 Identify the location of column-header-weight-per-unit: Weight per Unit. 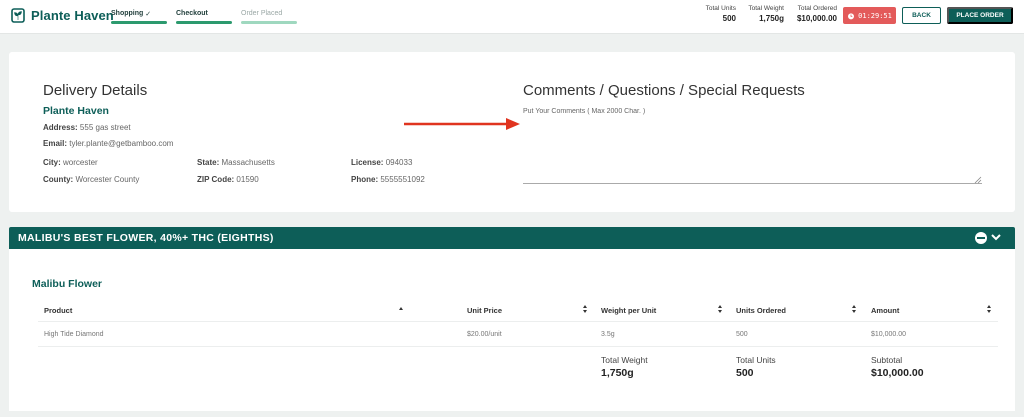
(628, 310).